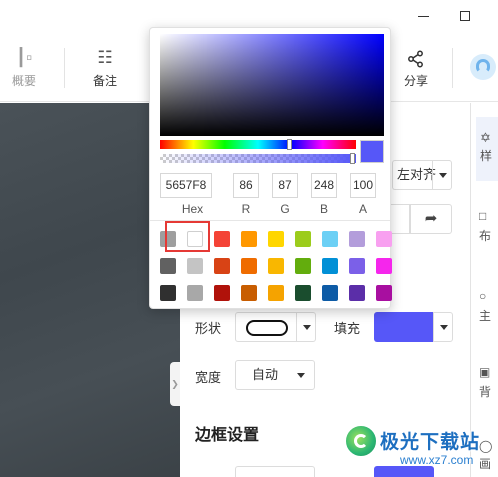 The height and width of the screenshot is (477, 498). What do you see at coordinates (324, 185) in the screenshot?
I see `b-input: 248` at bounding box center [324, 185].